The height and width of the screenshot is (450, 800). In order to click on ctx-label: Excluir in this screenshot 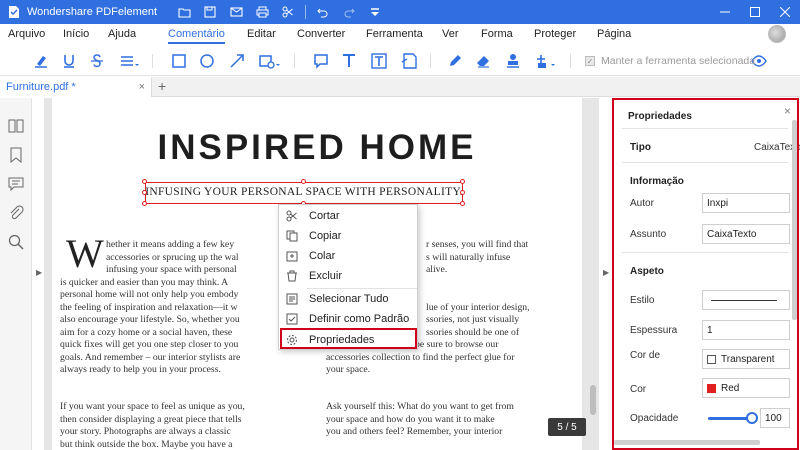, I will do `click(326, 276)`.